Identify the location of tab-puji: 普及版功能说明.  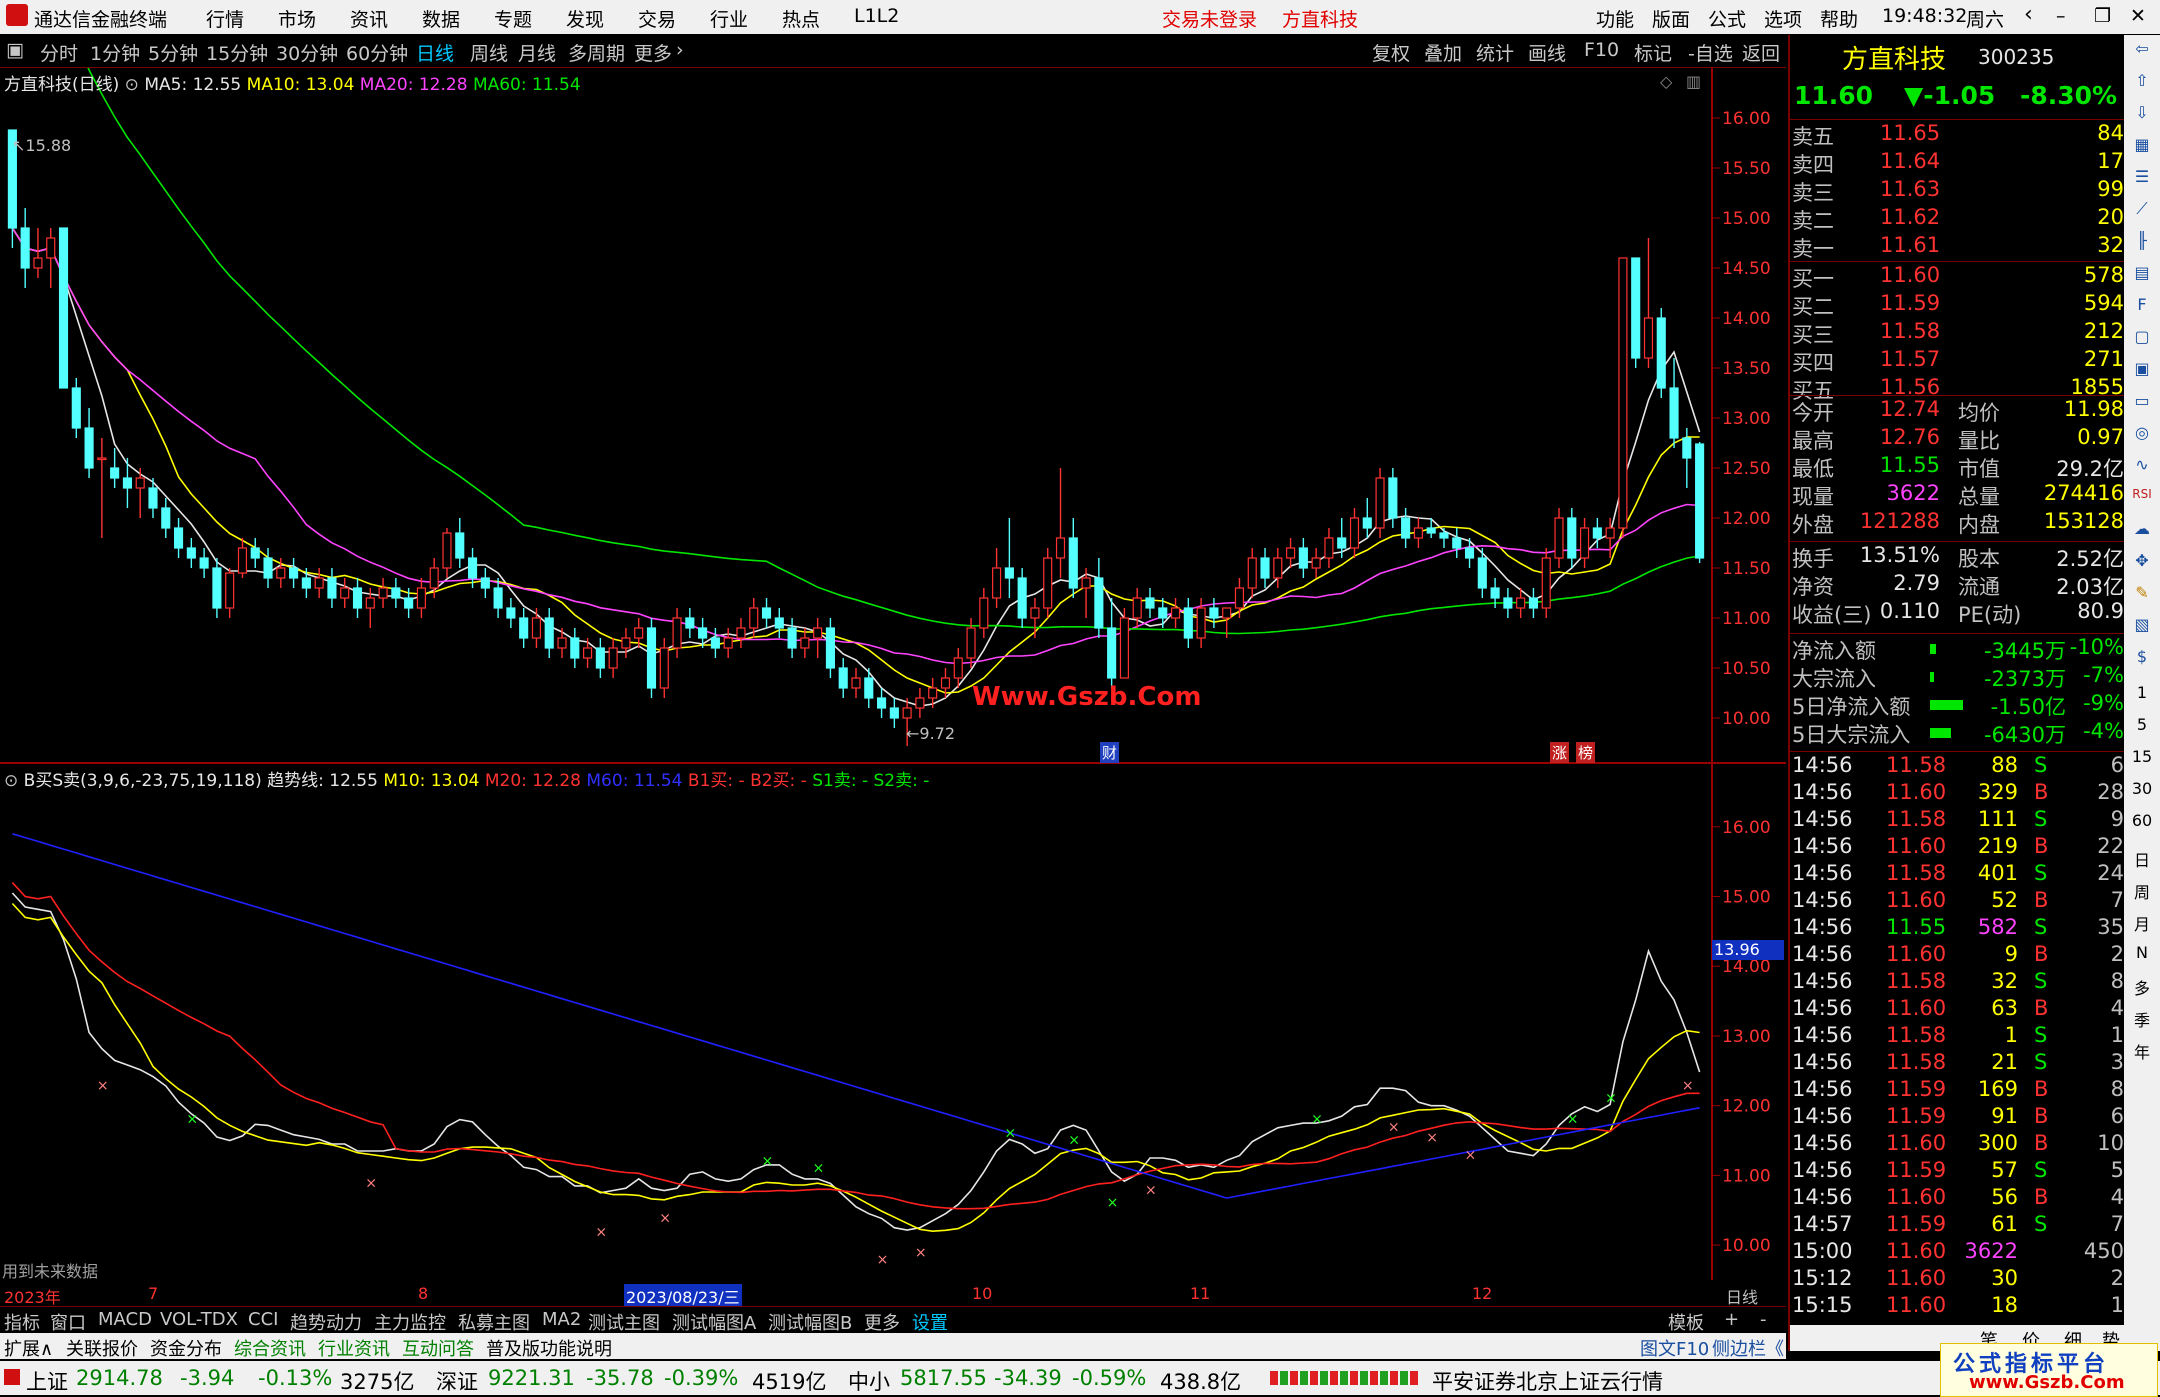
(549, 1348).